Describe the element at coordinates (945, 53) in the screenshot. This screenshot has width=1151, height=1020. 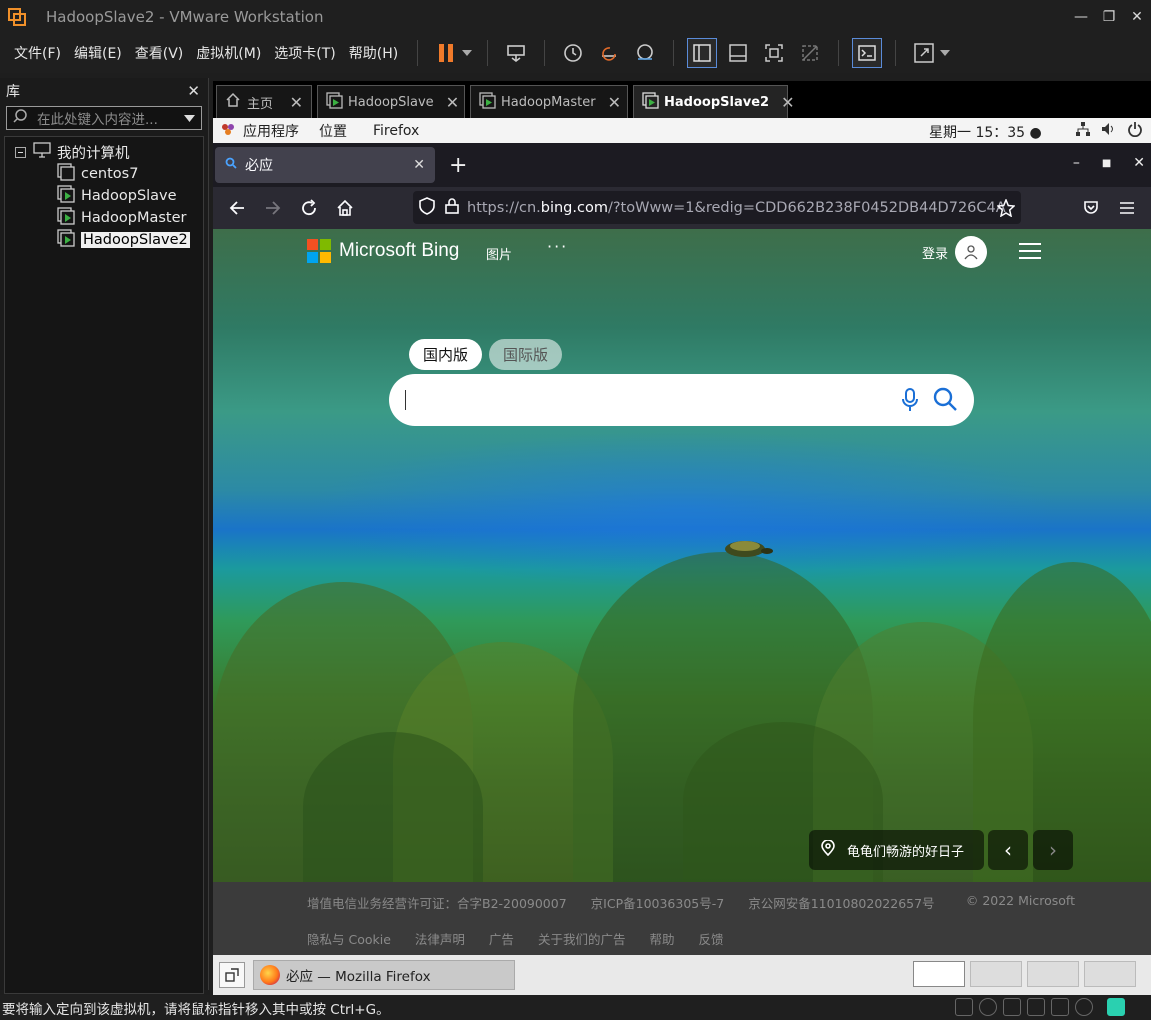
I see `stretch-dropdown-icon` at that location.